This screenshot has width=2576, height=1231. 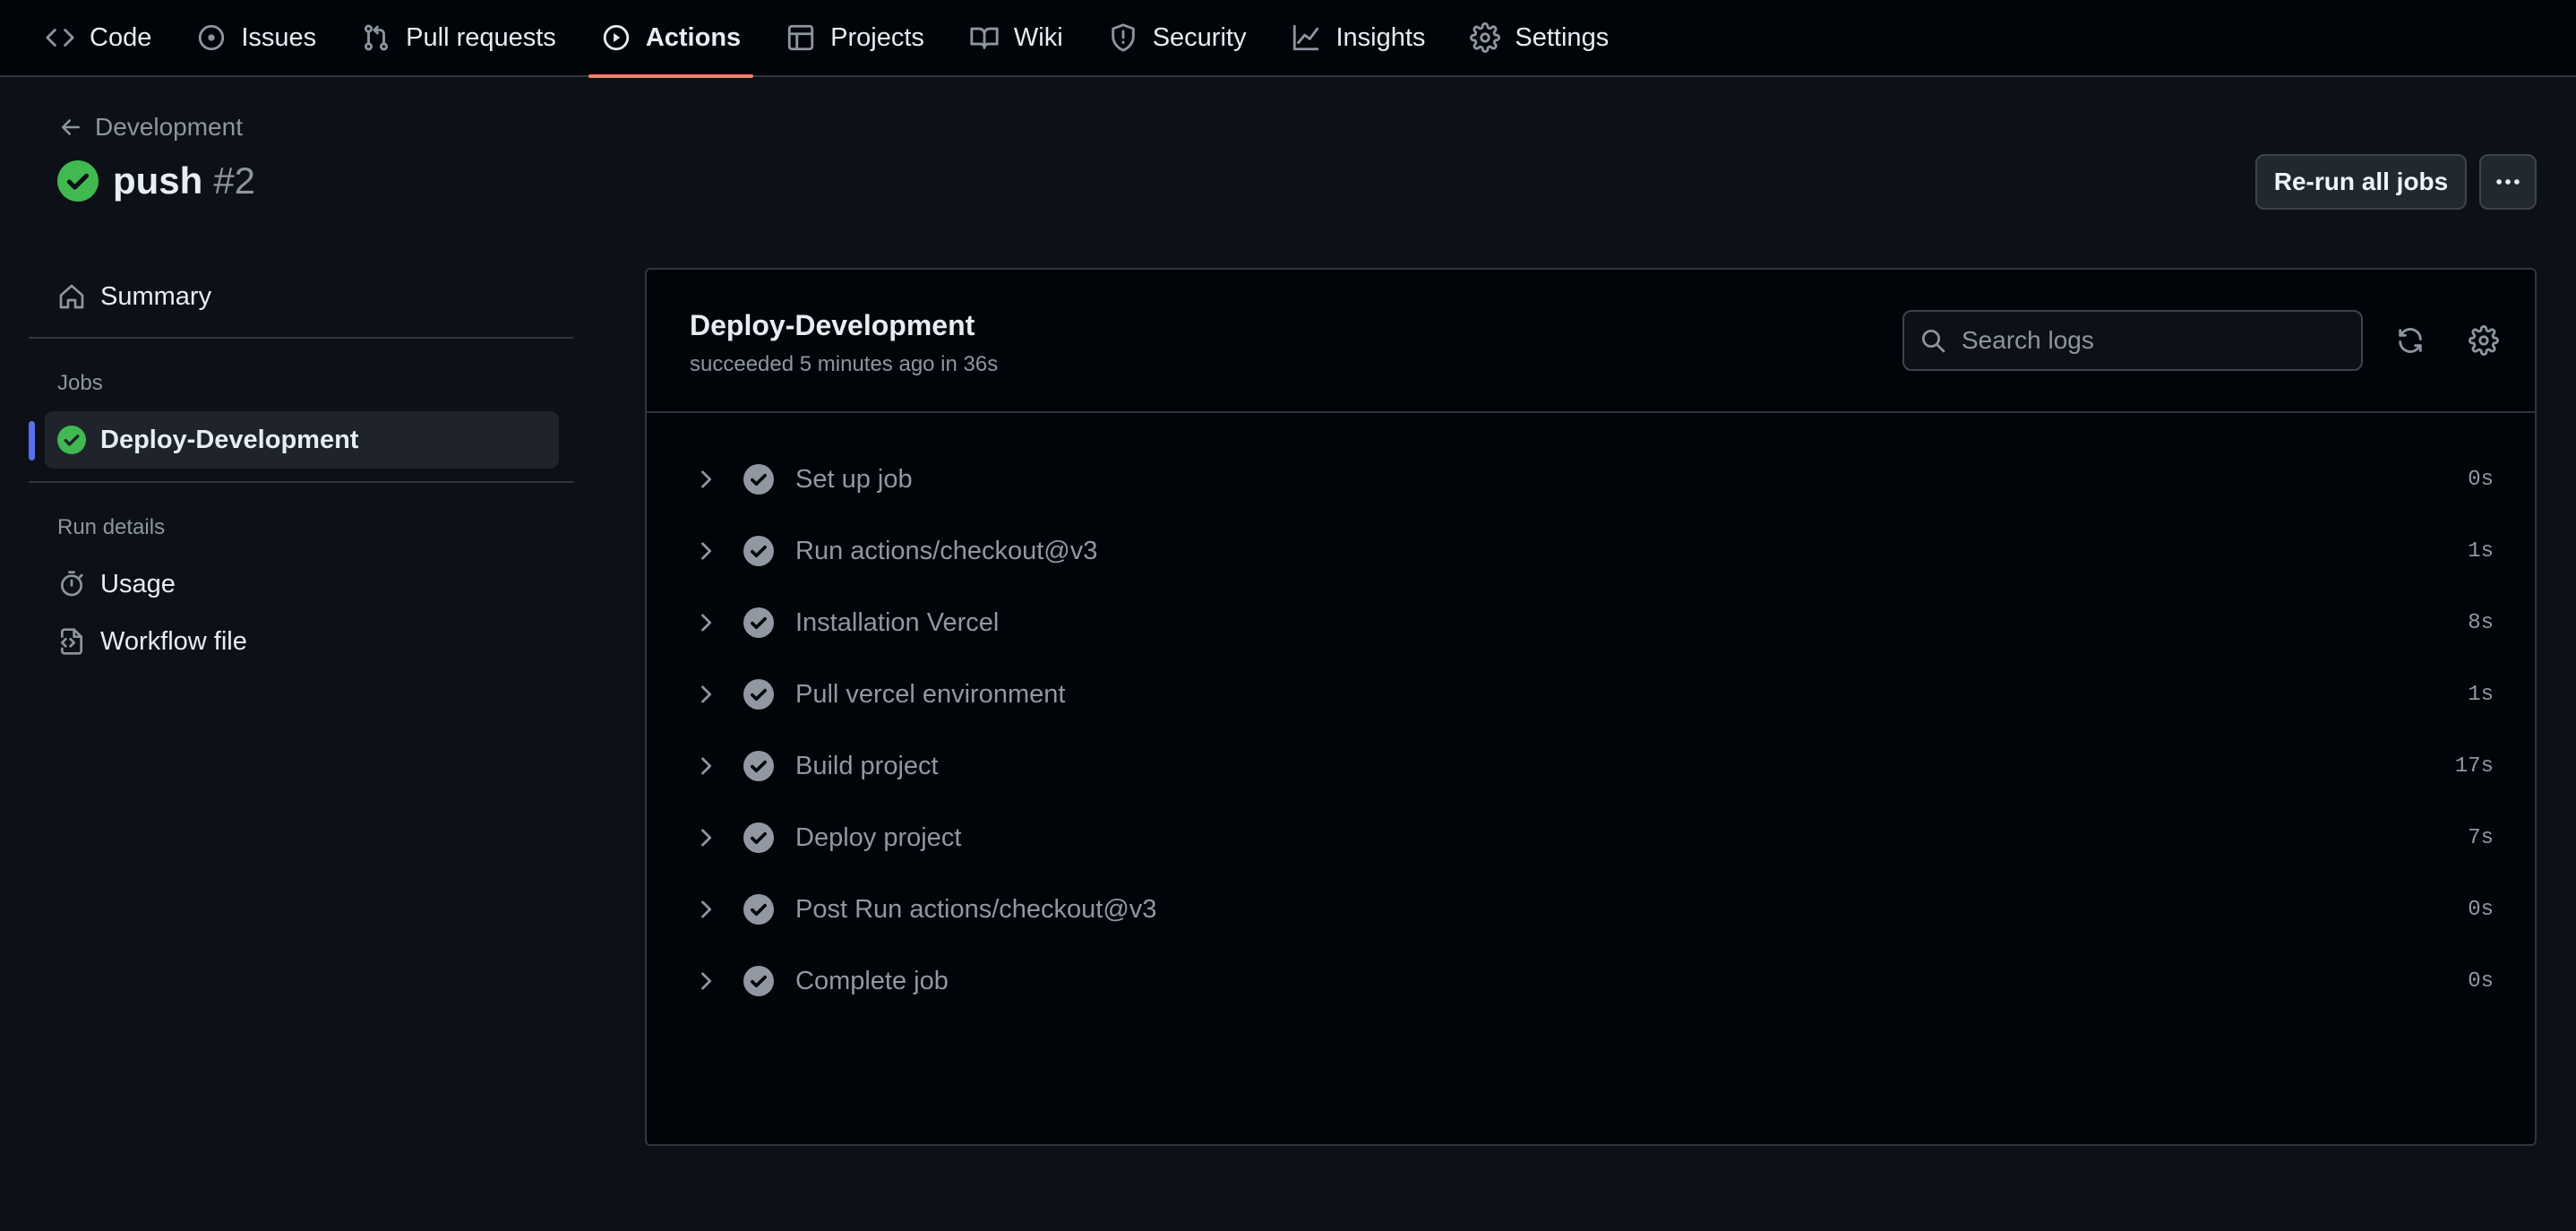 I want to click on job-title: Deploy-Development, so click(x=832, y=325).